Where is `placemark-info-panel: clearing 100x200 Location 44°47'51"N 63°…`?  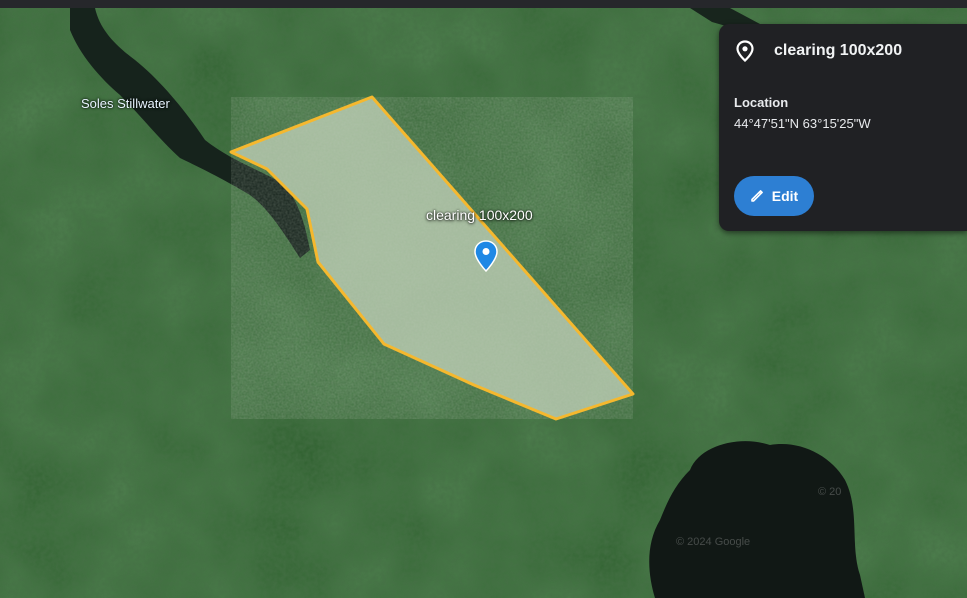
placemark-info-panel: clearing 100x200 Location 44°47'51"N 63°… is located at coordinates (843, 127).